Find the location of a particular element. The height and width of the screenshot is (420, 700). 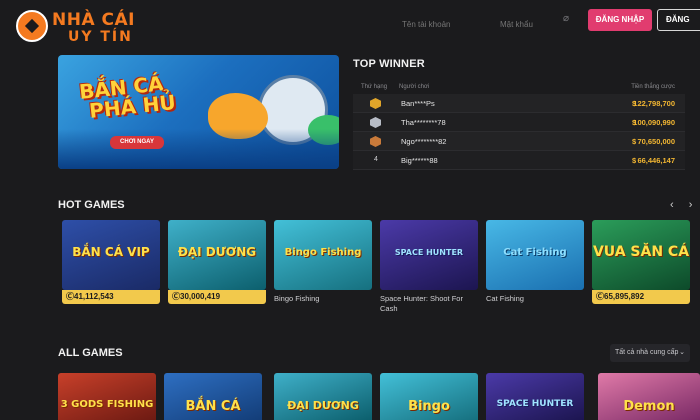

player-name: Big******88 is located at coordinates (419, 160).